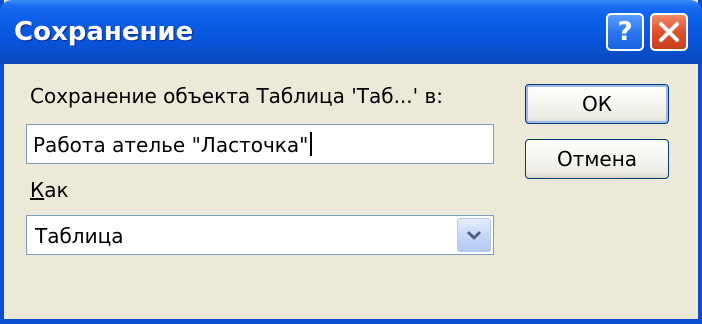 This screenshot has width=702, height=324. I want to click on save-object-label: Сохранение объекта Таблица 'Таб...' в:, so click(237, 96).